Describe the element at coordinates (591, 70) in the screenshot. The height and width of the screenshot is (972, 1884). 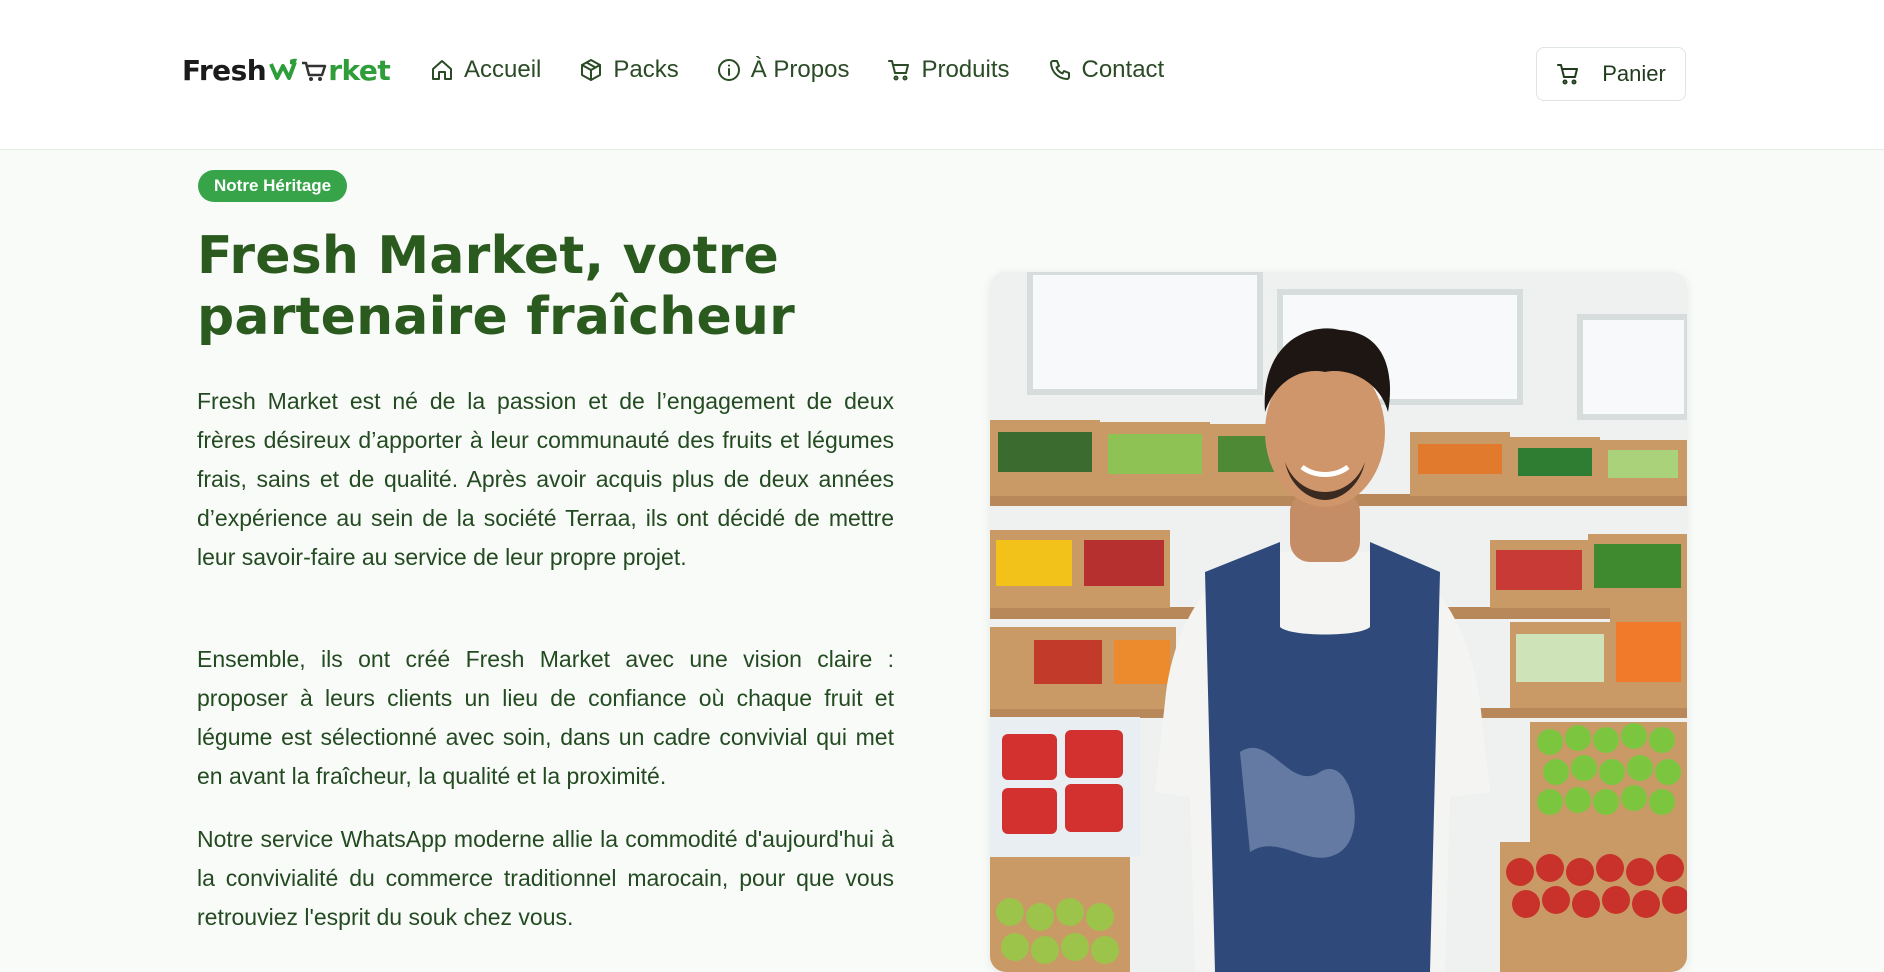
I see `package-icon` at that location.